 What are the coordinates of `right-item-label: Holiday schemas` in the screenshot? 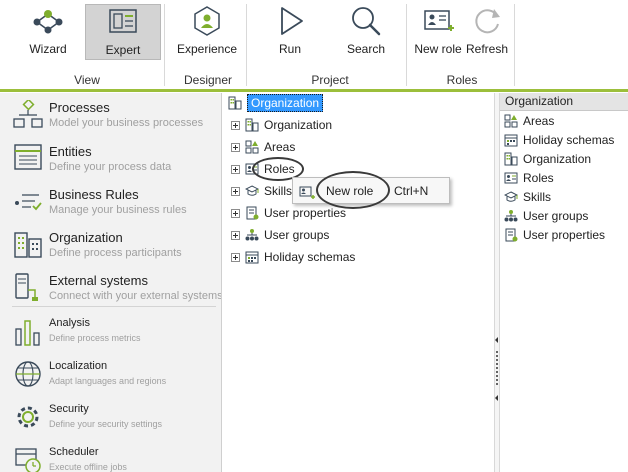 It's located at (569, 140).